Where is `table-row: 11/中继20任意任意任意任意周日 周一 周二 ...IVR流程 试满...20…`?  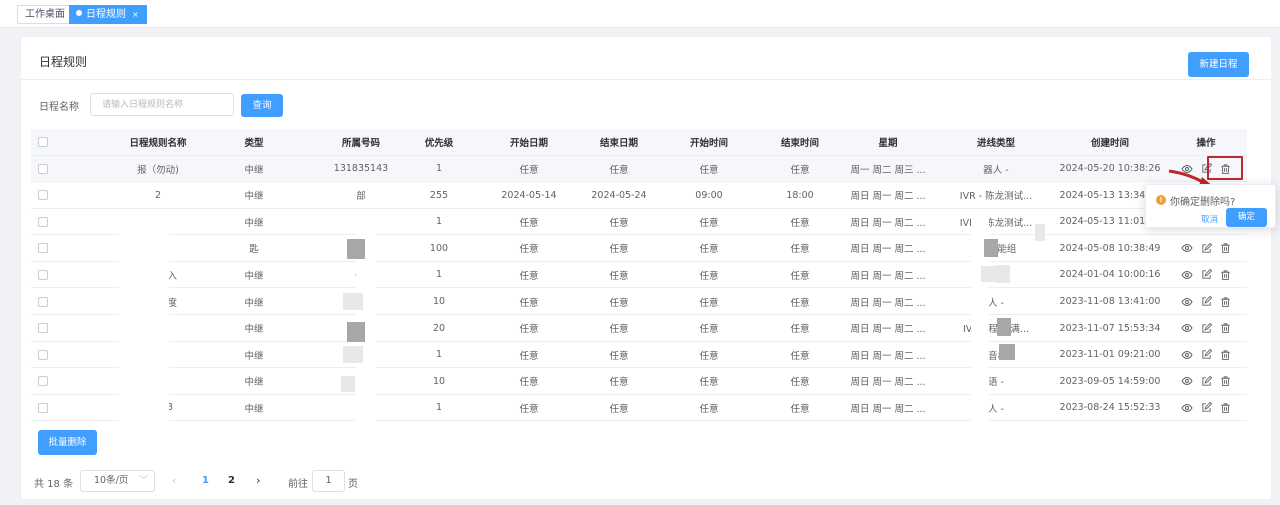 table-row: 11/中继20任意任意任意任意周日 周一 周二 ...IVR流程 试满...20… is located at coordinates (639, 329).